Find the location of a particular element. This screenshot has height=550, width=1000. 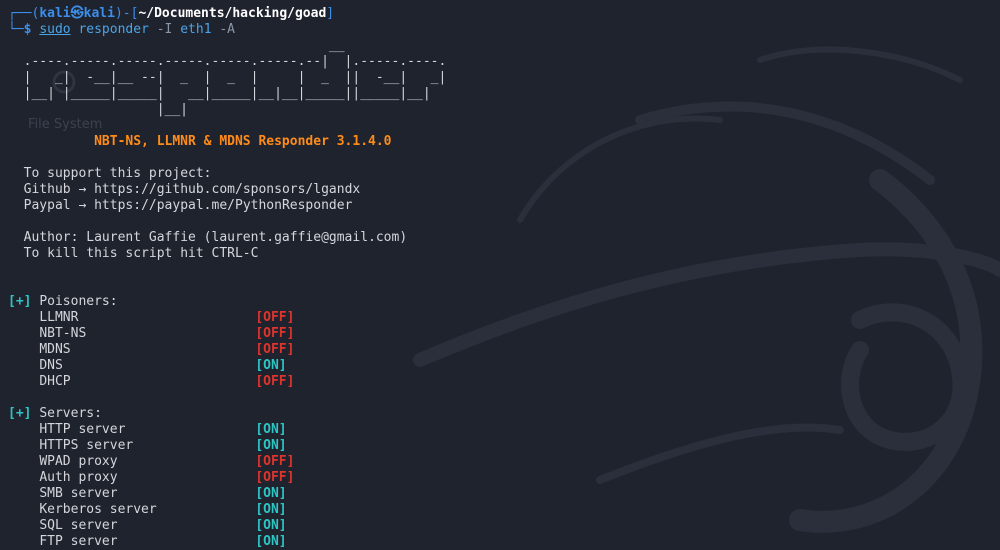

status-item-name: SMB server is located at coordinates (78, 493).